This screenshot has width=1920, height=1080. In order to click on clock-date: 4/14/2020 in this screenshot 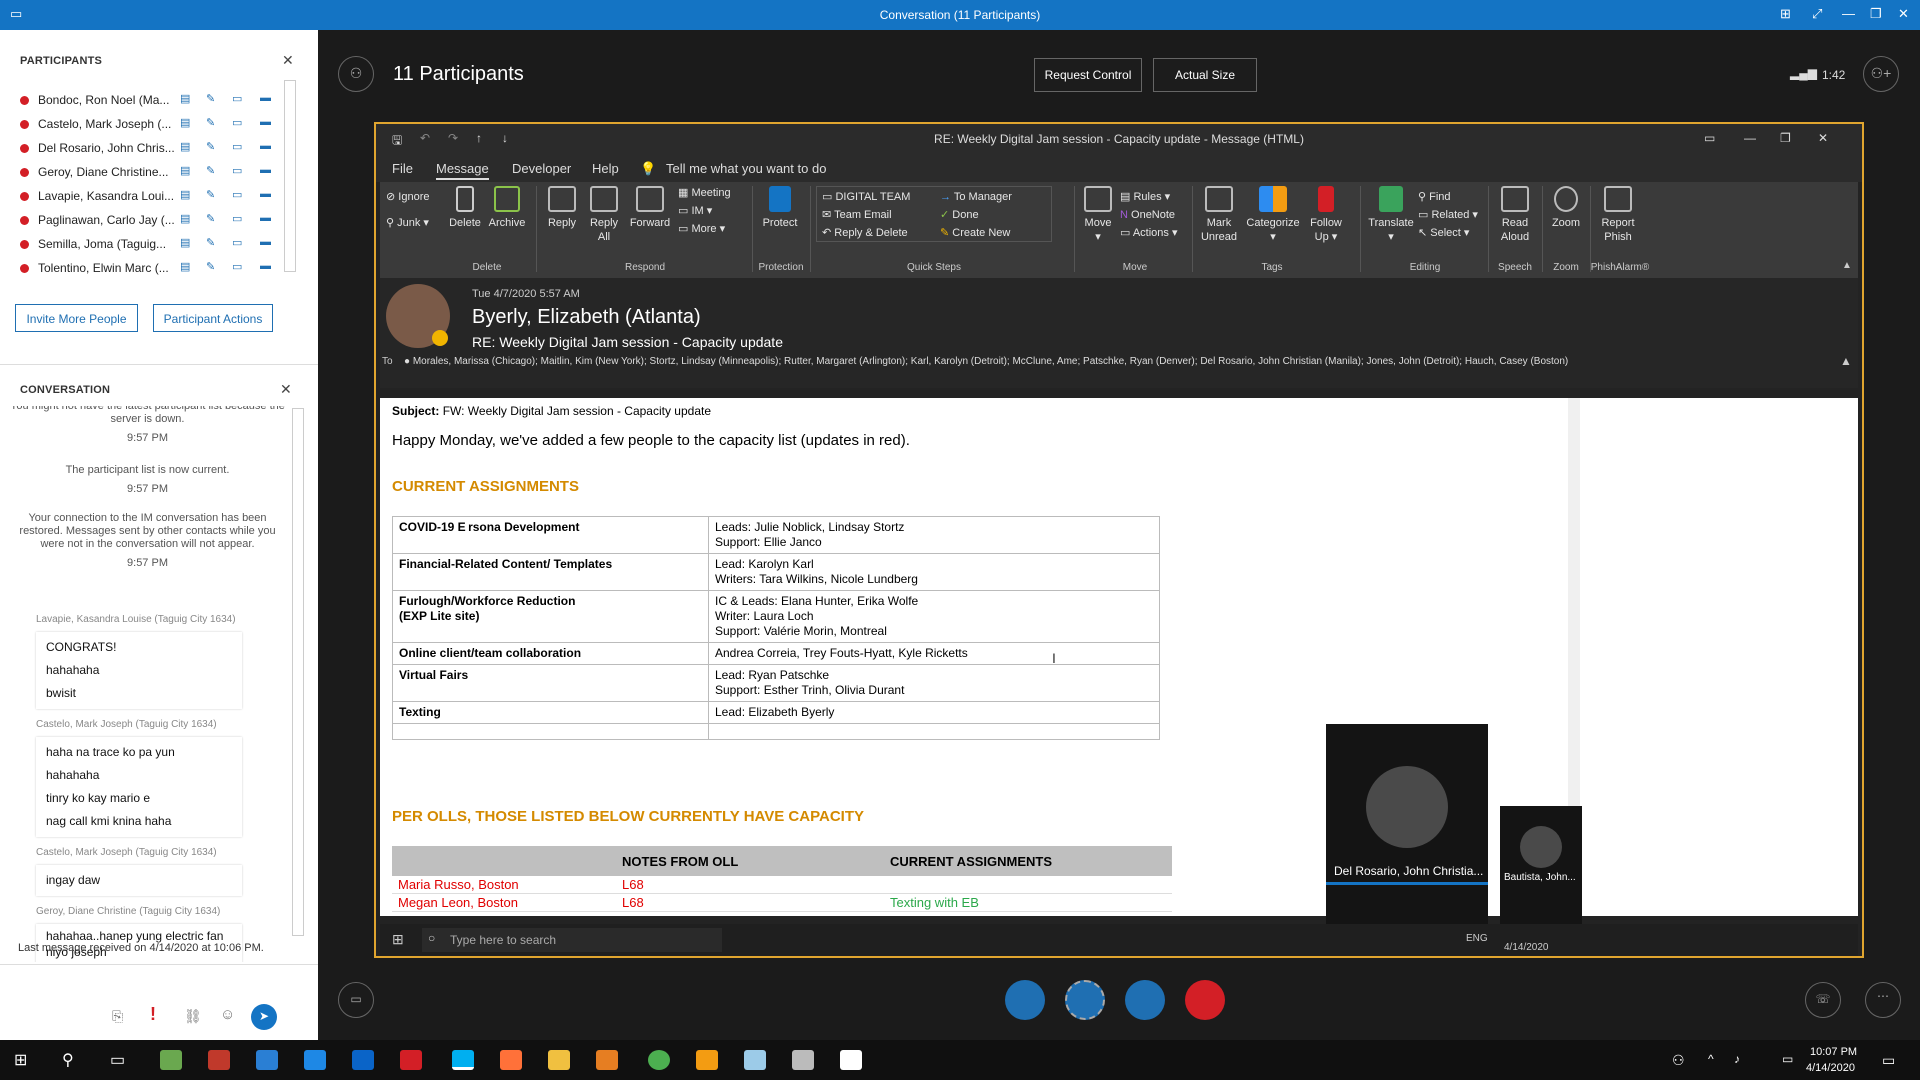, I will do `click(1830, 1068)`.